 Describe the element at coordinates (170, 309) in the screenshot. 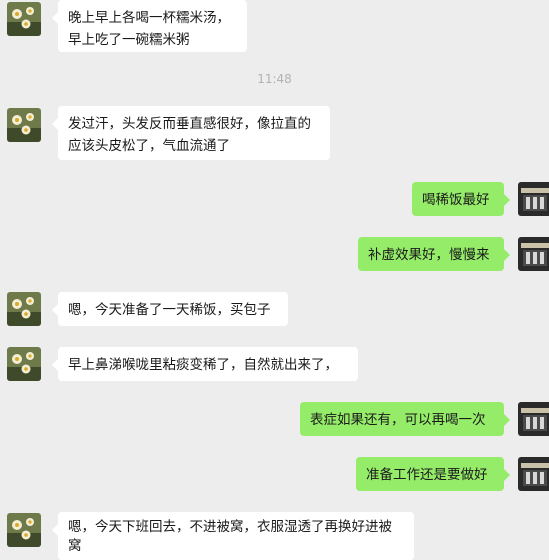

I see `message-bubble: 嗯，今天准备了一天稀饭，买包子` at that location.